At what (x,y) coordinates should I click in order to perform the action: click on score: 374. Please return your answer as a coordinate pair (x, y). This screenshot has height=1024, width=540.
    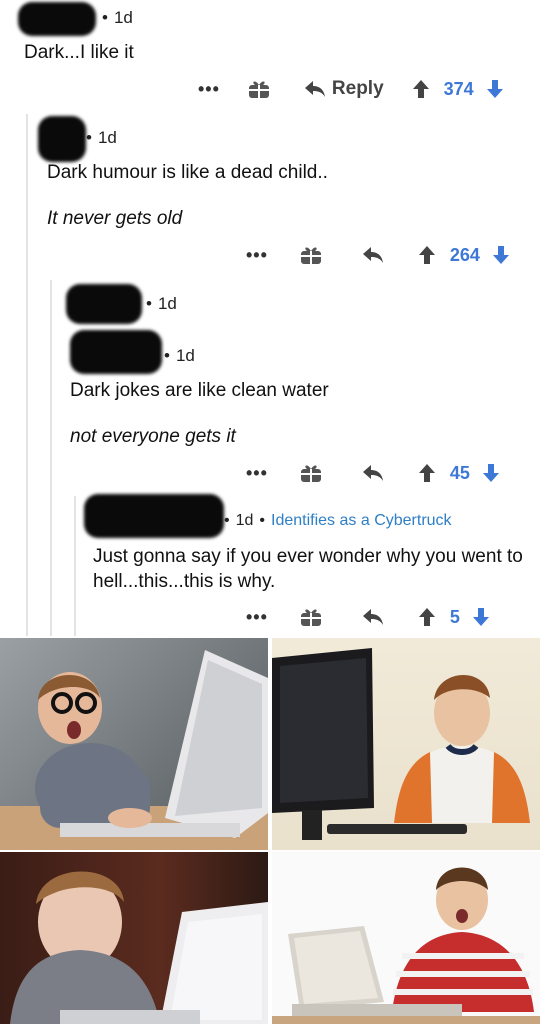
    Looking at the image, I should click on (458, 88).